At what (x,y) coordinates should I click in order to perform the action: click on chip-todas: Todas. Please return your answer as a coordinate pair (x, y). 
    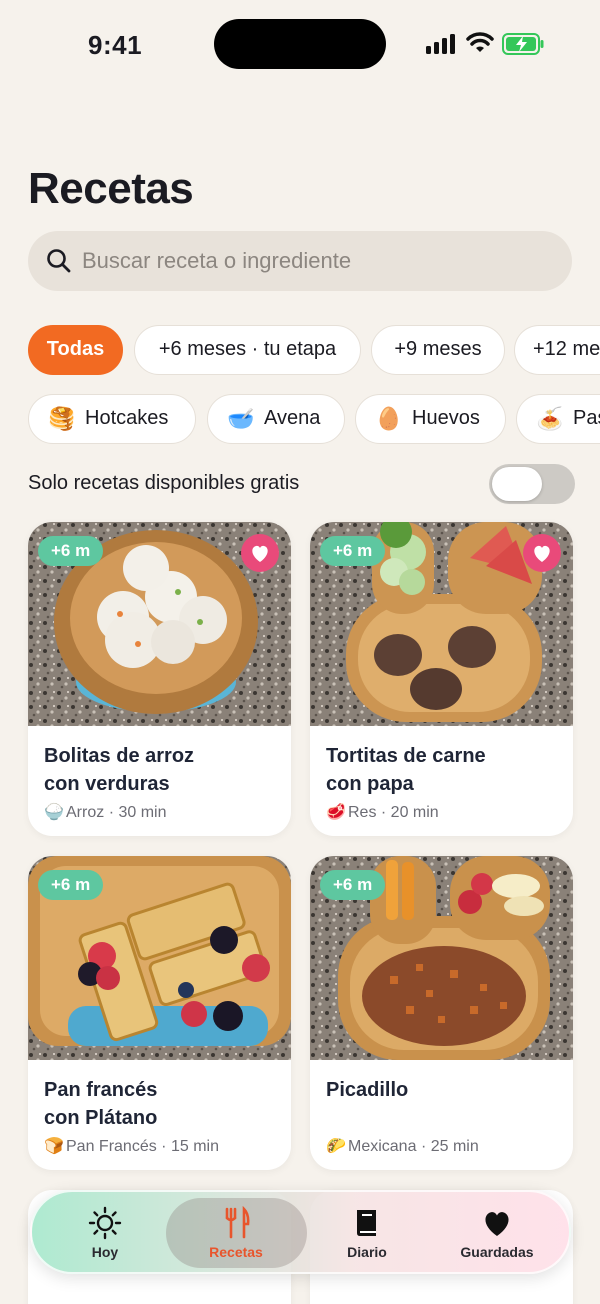
    Looking at the image, I should click on (75, 350).